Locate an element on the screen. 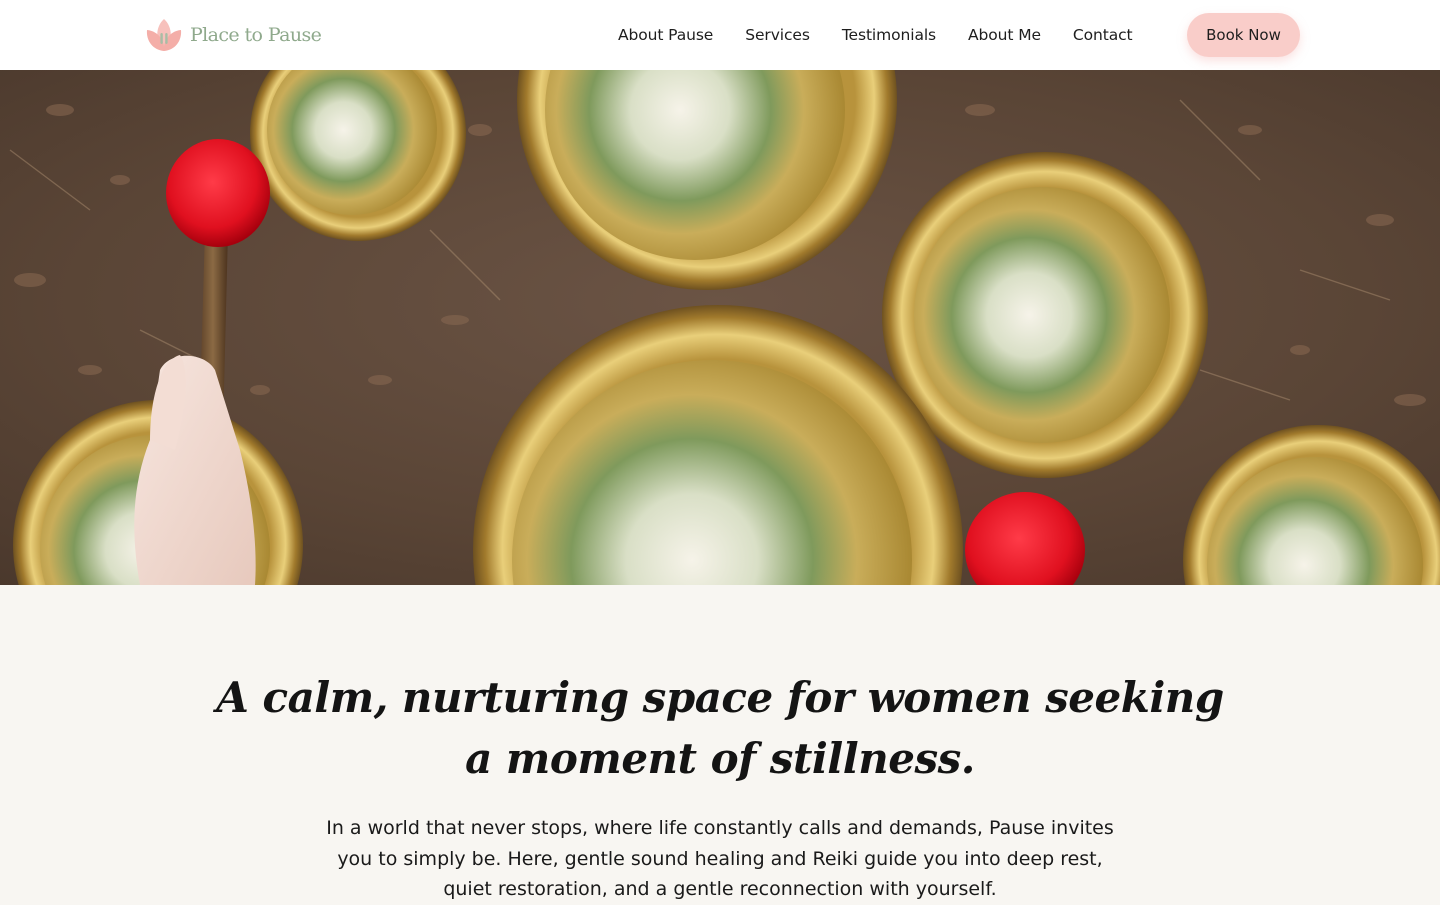 The height and width of the screenshot is (905, 1440). nav-testimonials: Testimonials is located at coordinates (889, 35).